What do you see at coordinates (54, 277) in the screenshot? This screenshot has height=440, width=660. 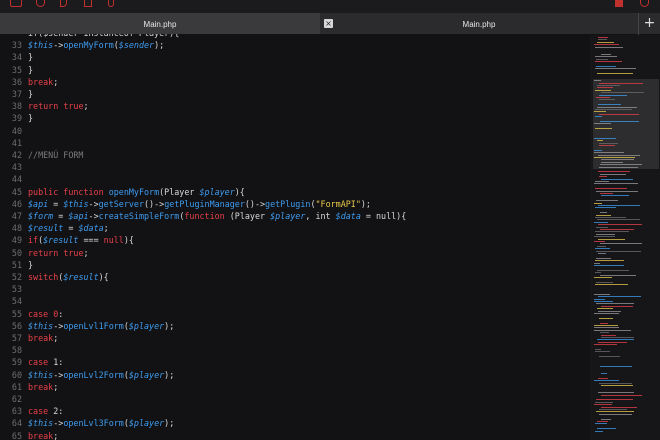 I see `code-line: 52 switch($result){` at bounding box center [54, 277].